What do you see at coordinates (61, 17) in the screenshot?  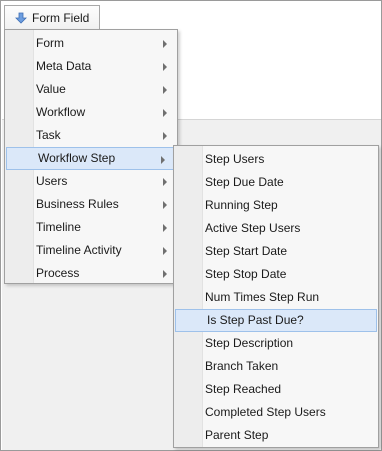 I see `form-field-label: Form Field` at bounding box center [61, 17].